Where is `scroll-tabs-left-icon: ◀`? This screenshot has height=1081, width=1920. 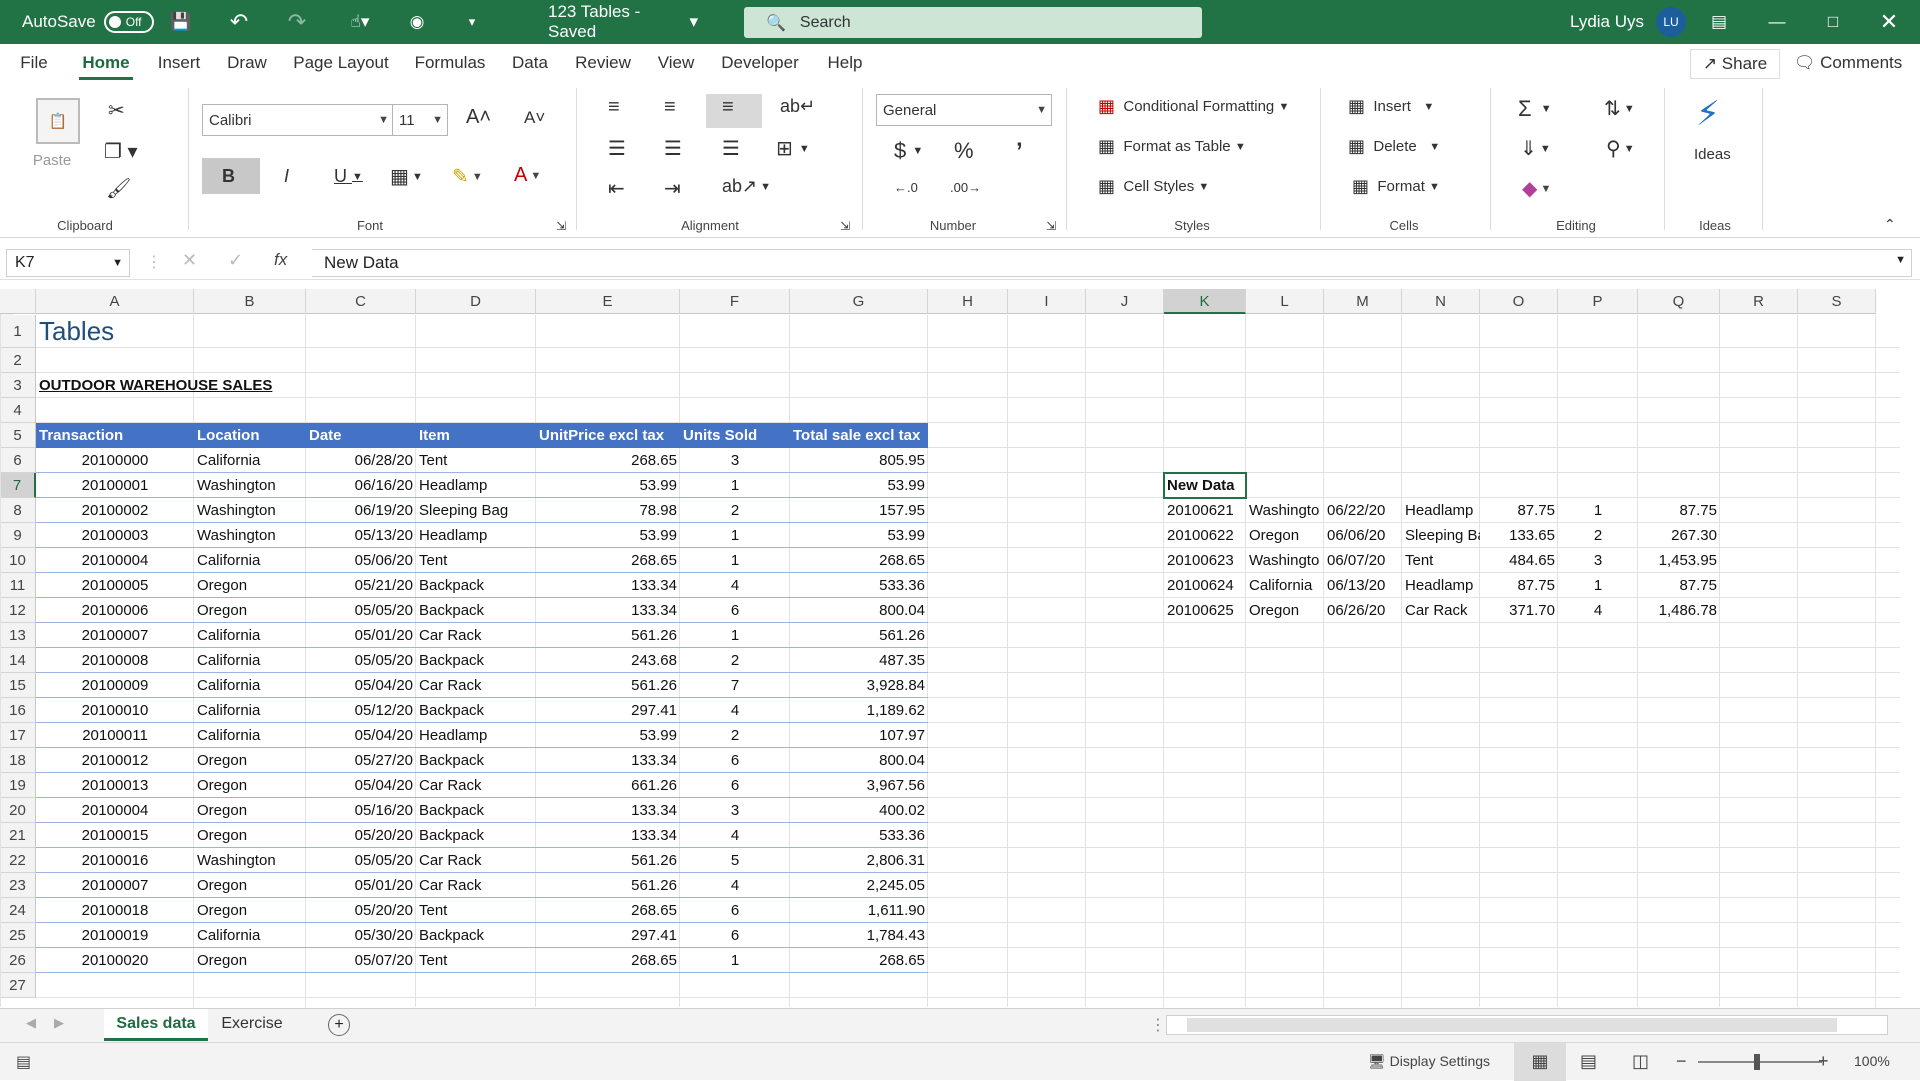 scroll-tabs-left-icon: ◀ is located at coordinates (31, 1023).